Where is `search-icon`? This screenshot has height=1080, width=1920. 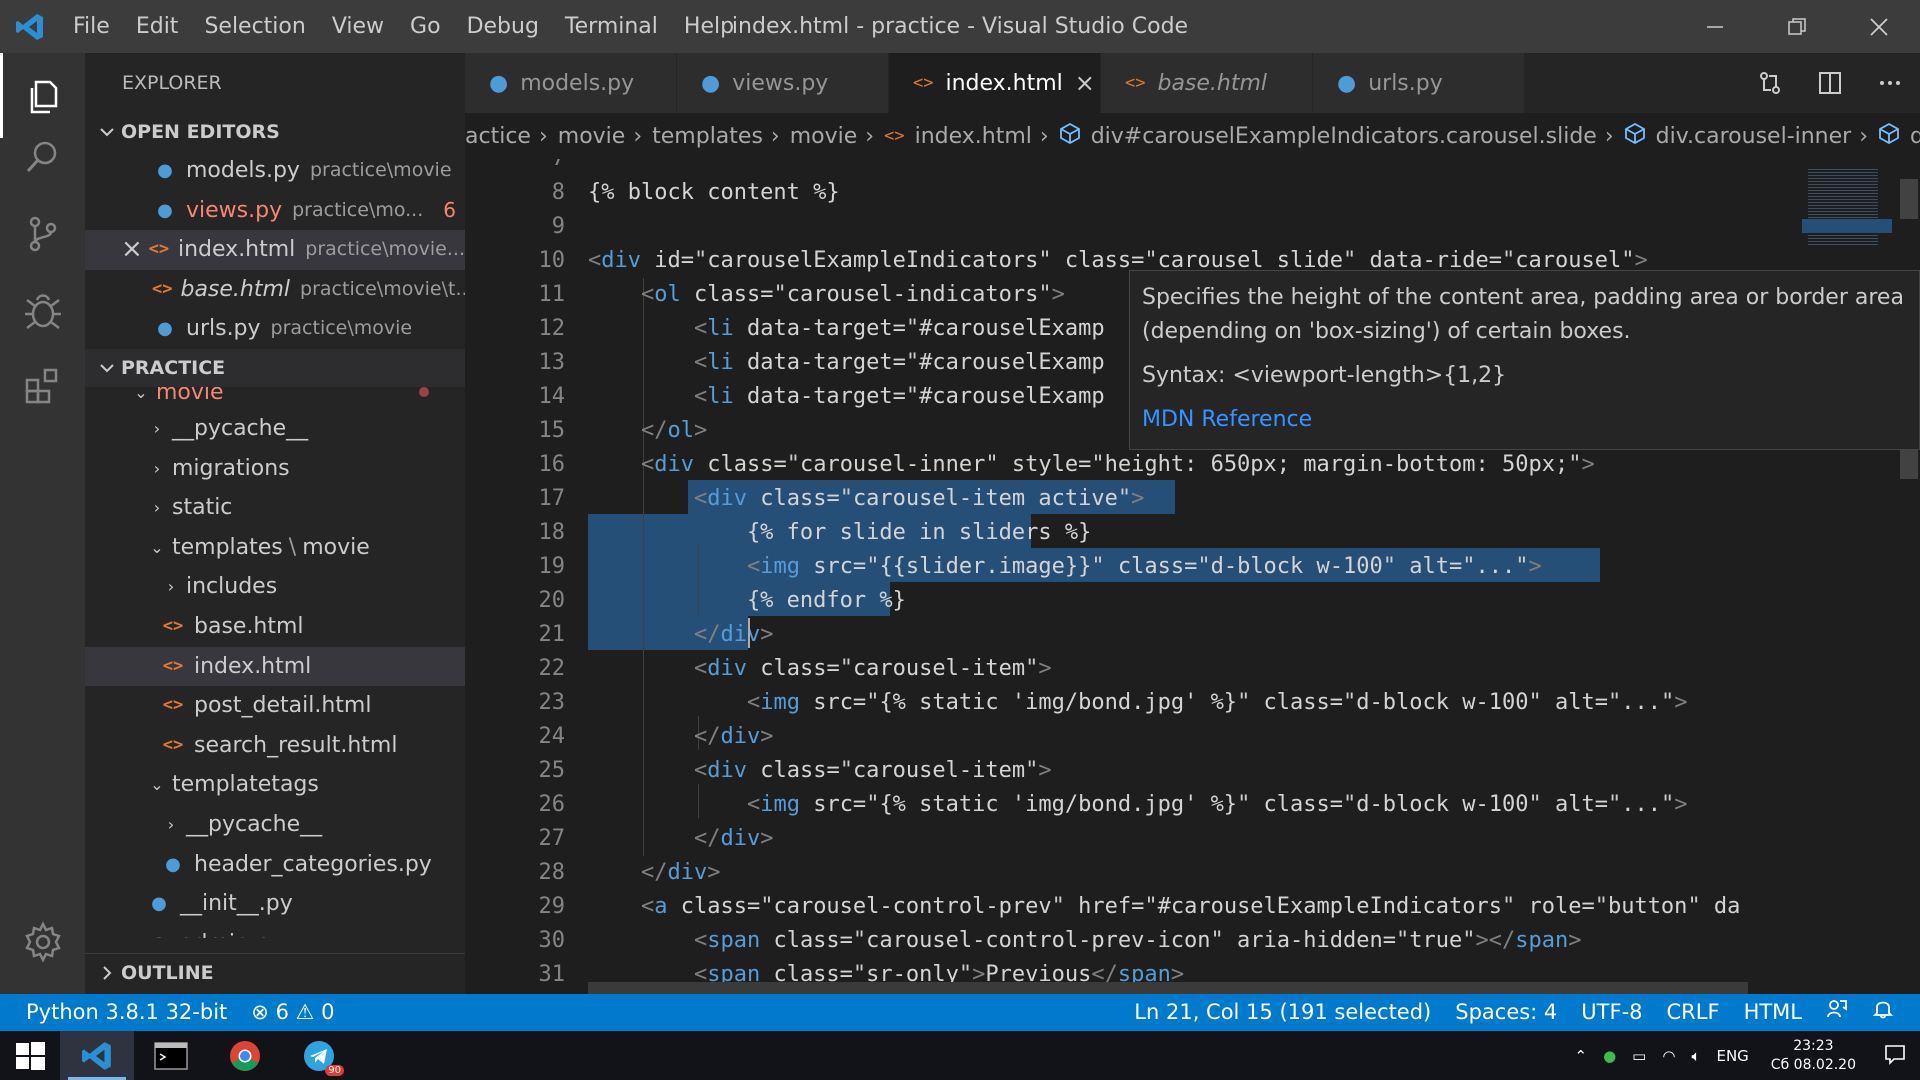
search-icon is located at coordinates (42, 156).